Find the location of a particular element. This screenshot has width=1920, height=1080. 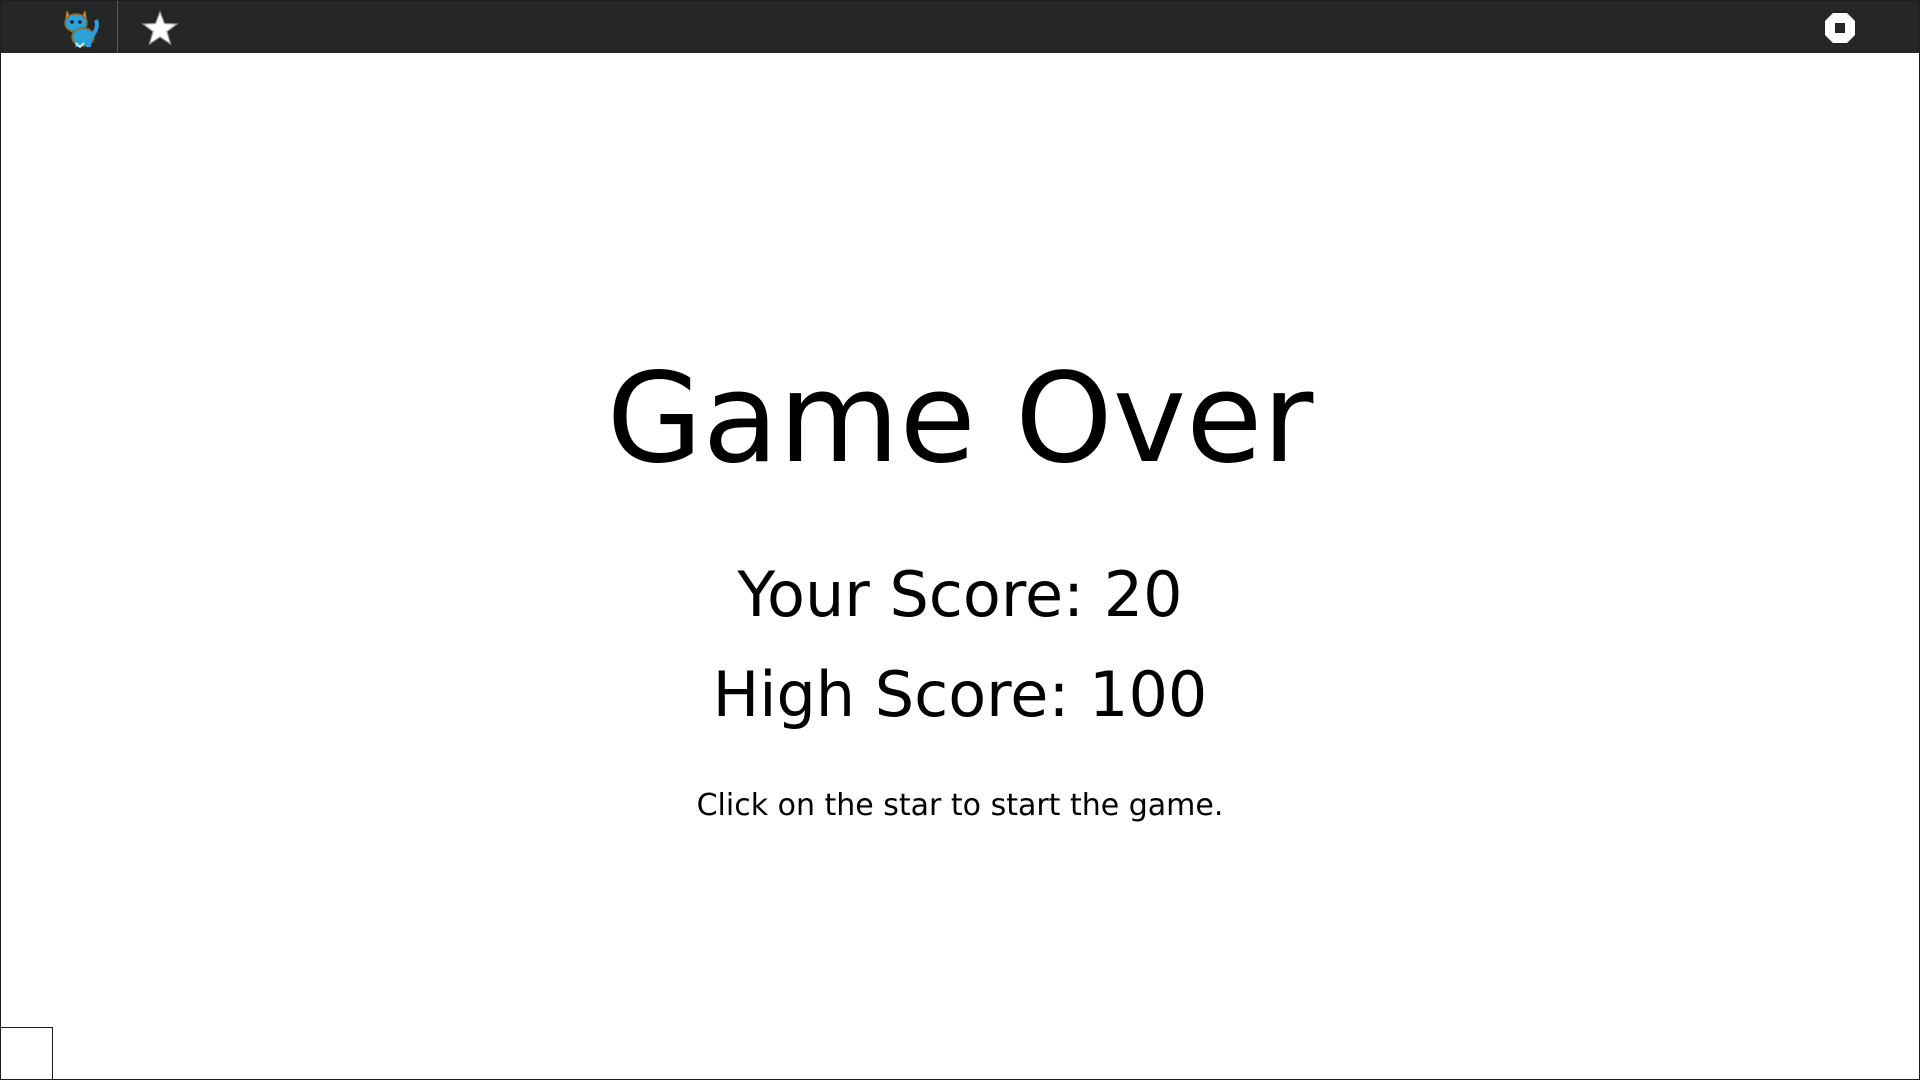

stop-icon is located at coordinates (1840, 28).